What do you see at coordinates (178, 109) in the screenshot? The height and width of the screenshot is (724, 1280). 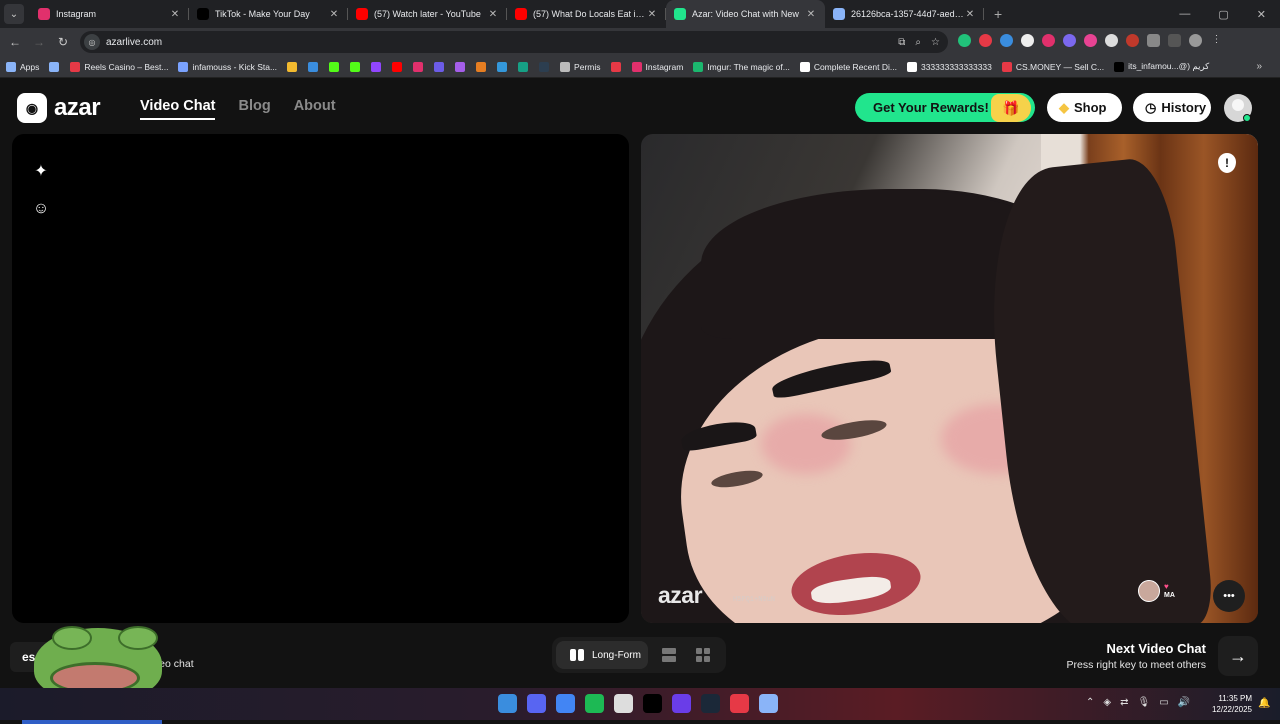 I see `nav-video-chat: Video Chat` at bounding box center [178, 109].